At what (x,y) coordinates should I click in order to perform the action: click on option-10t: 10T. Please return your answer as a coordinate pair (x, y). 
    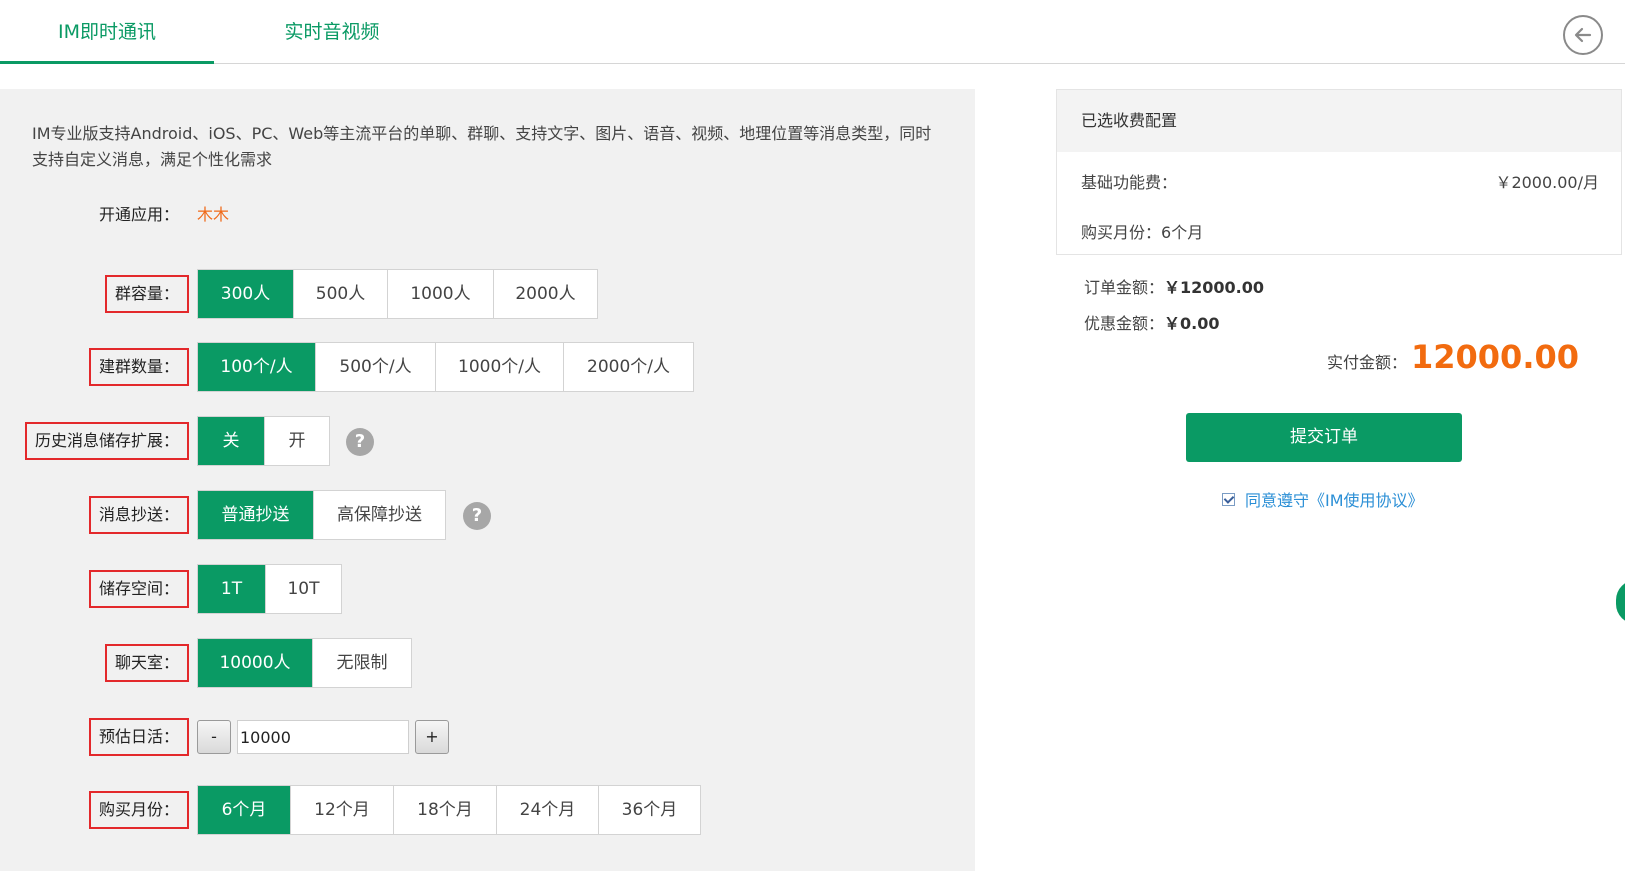
    Looking at the image, I should click on (303, 589).